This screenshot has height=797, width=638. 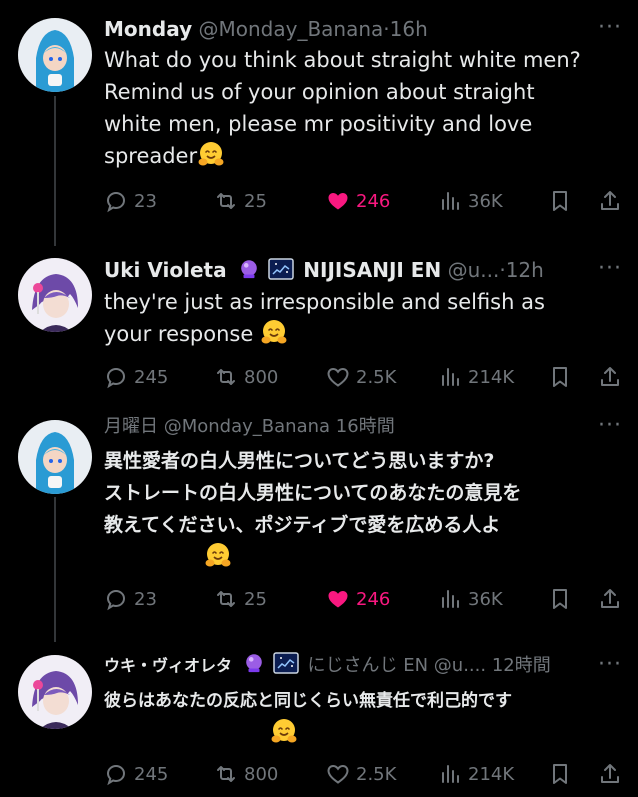 I want to click on tweet-text-line: ストレートの白人男性についてのあなたの意見を, so click(x=313, y=493).